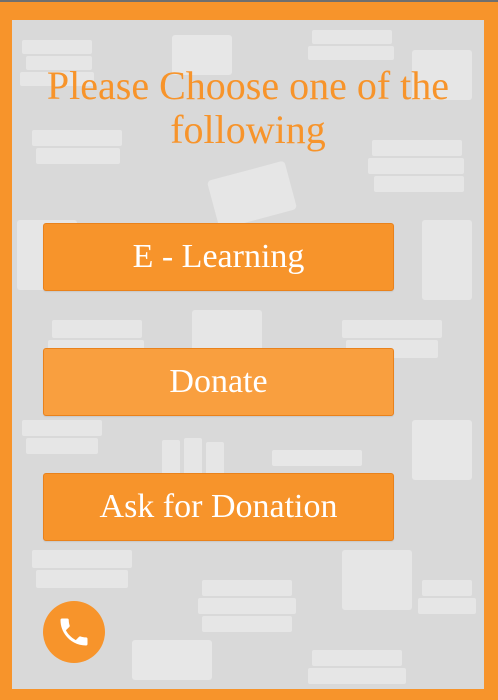 Image resolution: width=498 pixels, height=700 pixels. I want to click on donate-button: Donate, so click(218, 382).